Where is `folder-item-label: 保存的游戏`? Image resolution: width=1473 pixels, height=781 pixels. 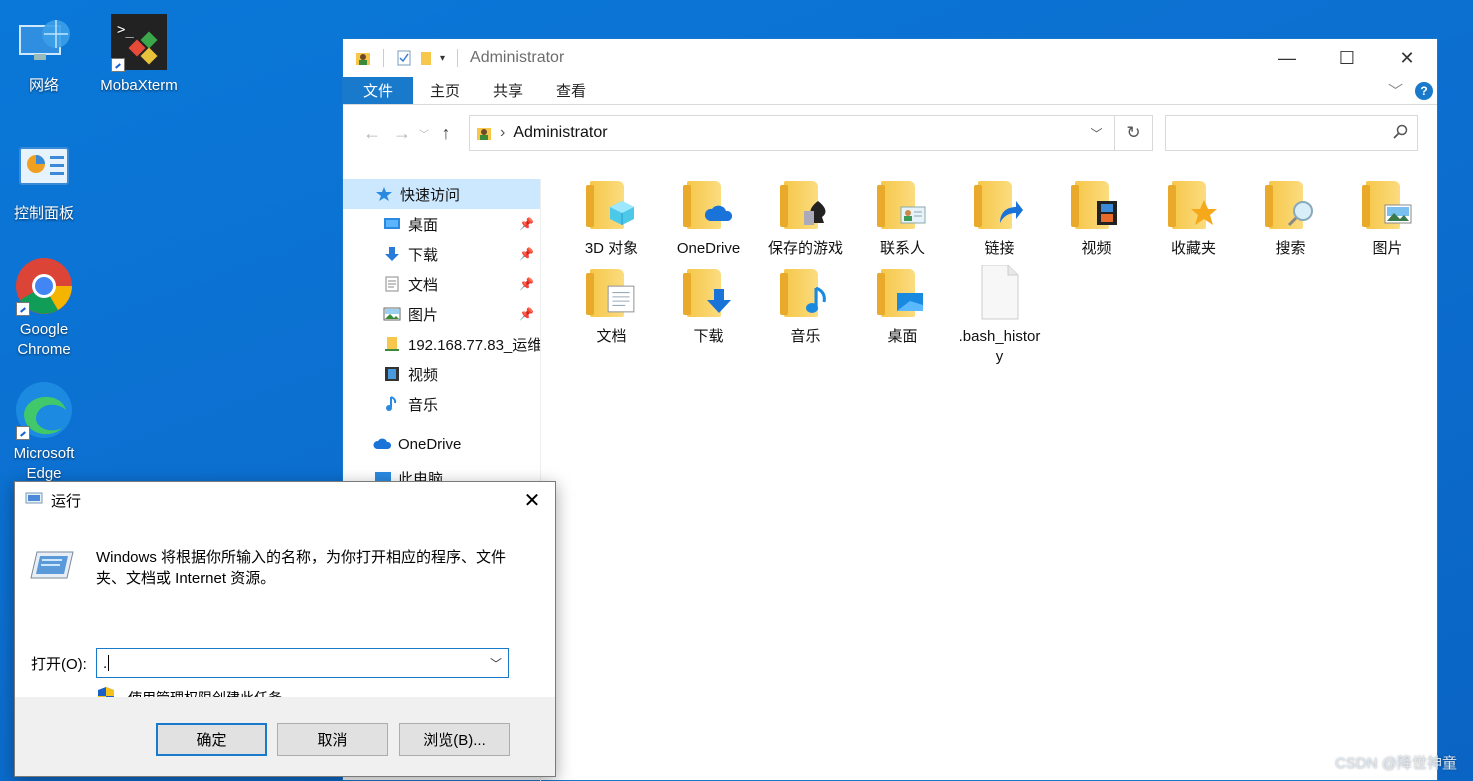 folder-item-label: 保存的游戏 is located at coordinates (805, 248).